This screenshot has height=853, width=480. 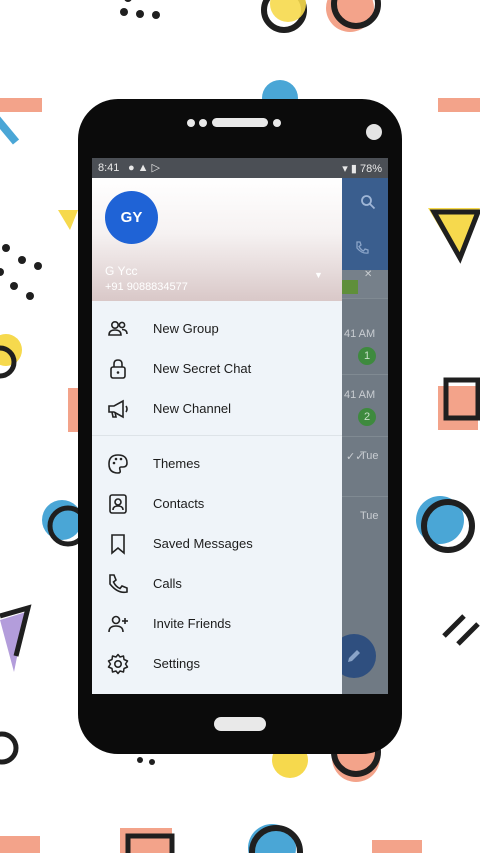 What do you see at coordinates (367, 356) in the screenshot?
I see `unread-badge: 1` at bounding box center [367, 356].